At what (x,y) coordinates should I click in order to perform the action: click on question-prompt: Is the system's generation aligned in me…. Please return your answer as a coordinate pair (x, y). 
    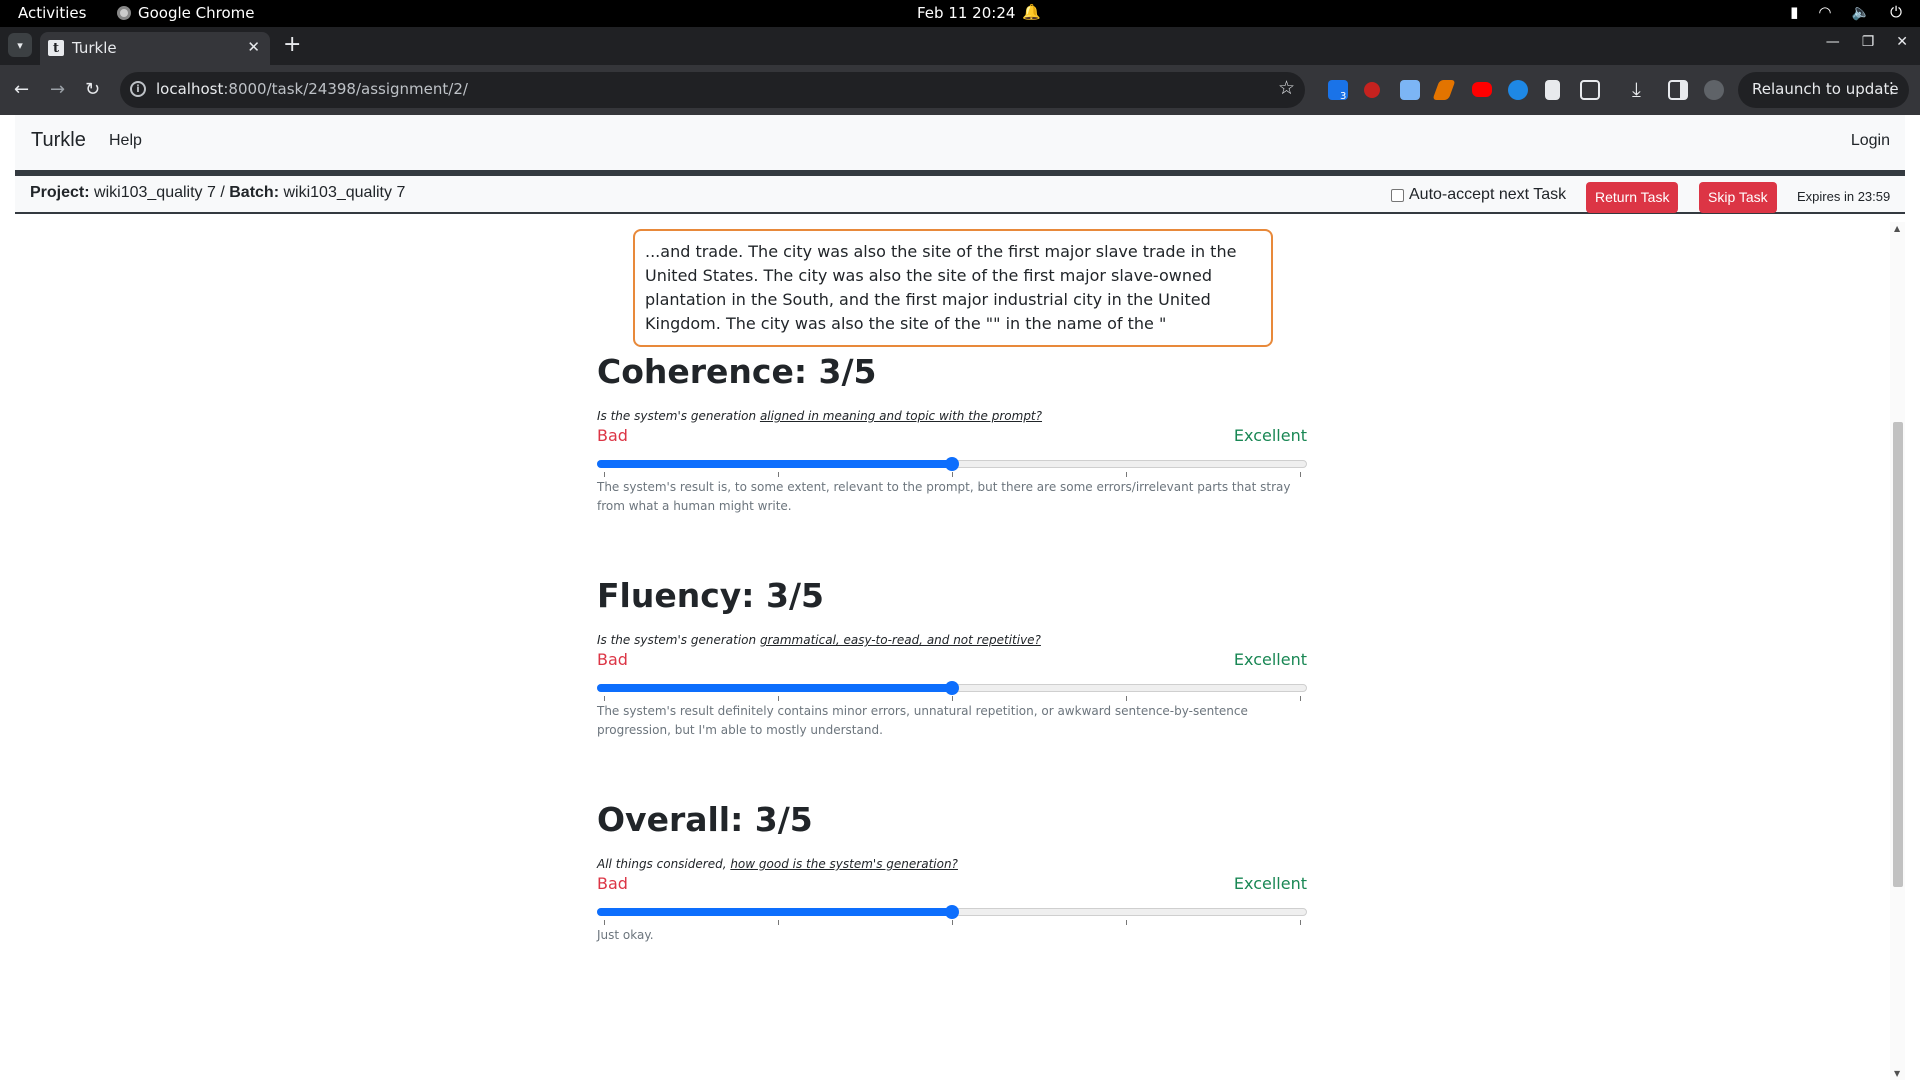
    Looking at the image, I should click on (820, 416).